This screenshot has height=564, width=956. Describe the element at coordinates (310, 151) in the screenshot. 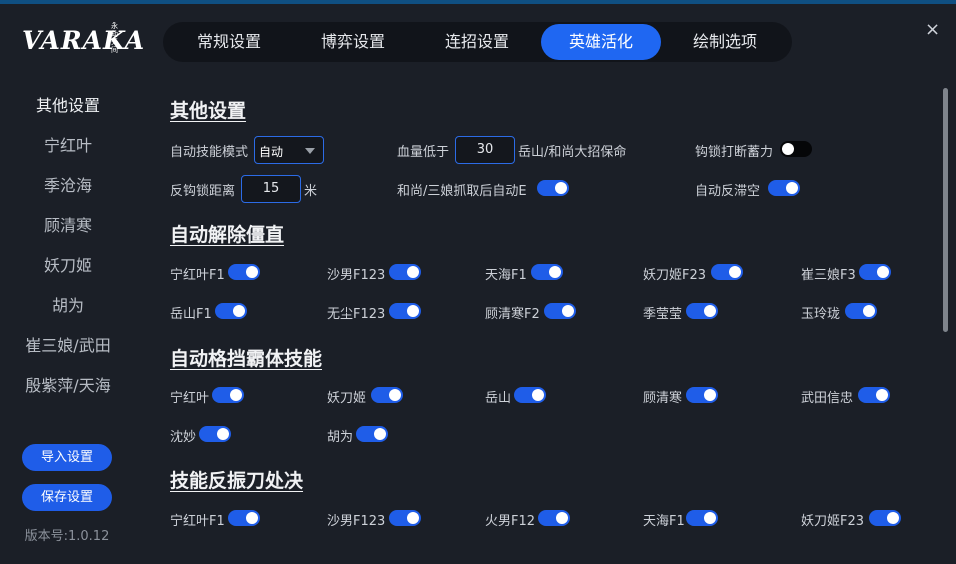

I see `chevron-down-icon` at that location.